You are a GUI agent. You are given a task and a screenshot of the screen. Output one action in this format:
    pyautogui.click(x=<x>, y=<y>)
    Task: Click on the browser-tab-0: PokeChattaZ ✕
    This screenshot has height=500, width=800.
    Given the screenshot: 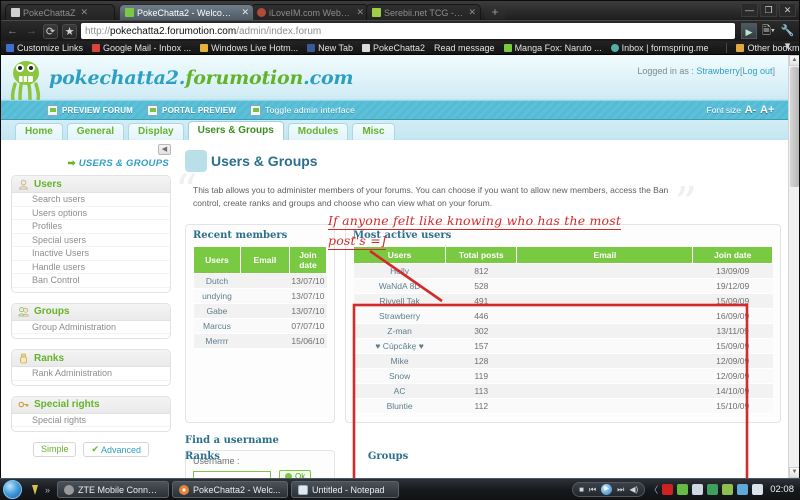 What is the action you would take?
    pyautogui.click(x=60, y=12)
    